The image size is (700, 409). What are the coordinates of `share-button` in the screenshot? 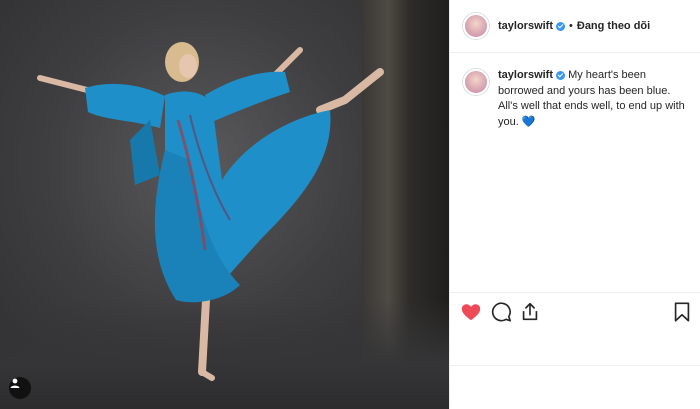 It's located at (530, 312).